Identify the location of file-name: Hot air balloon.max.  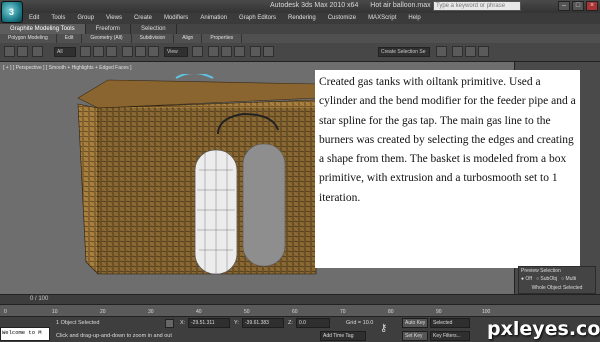
(400, 5).